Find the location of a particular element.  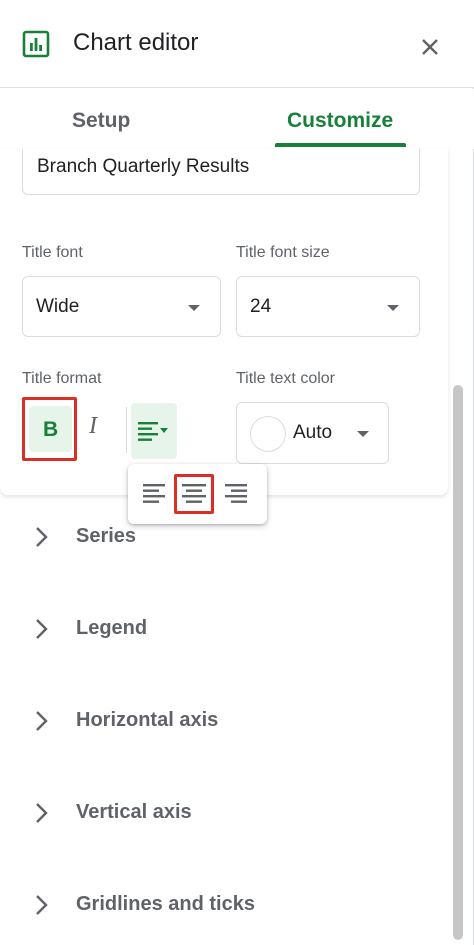

bold-active-bg: B is located at coordinates (50, 429).